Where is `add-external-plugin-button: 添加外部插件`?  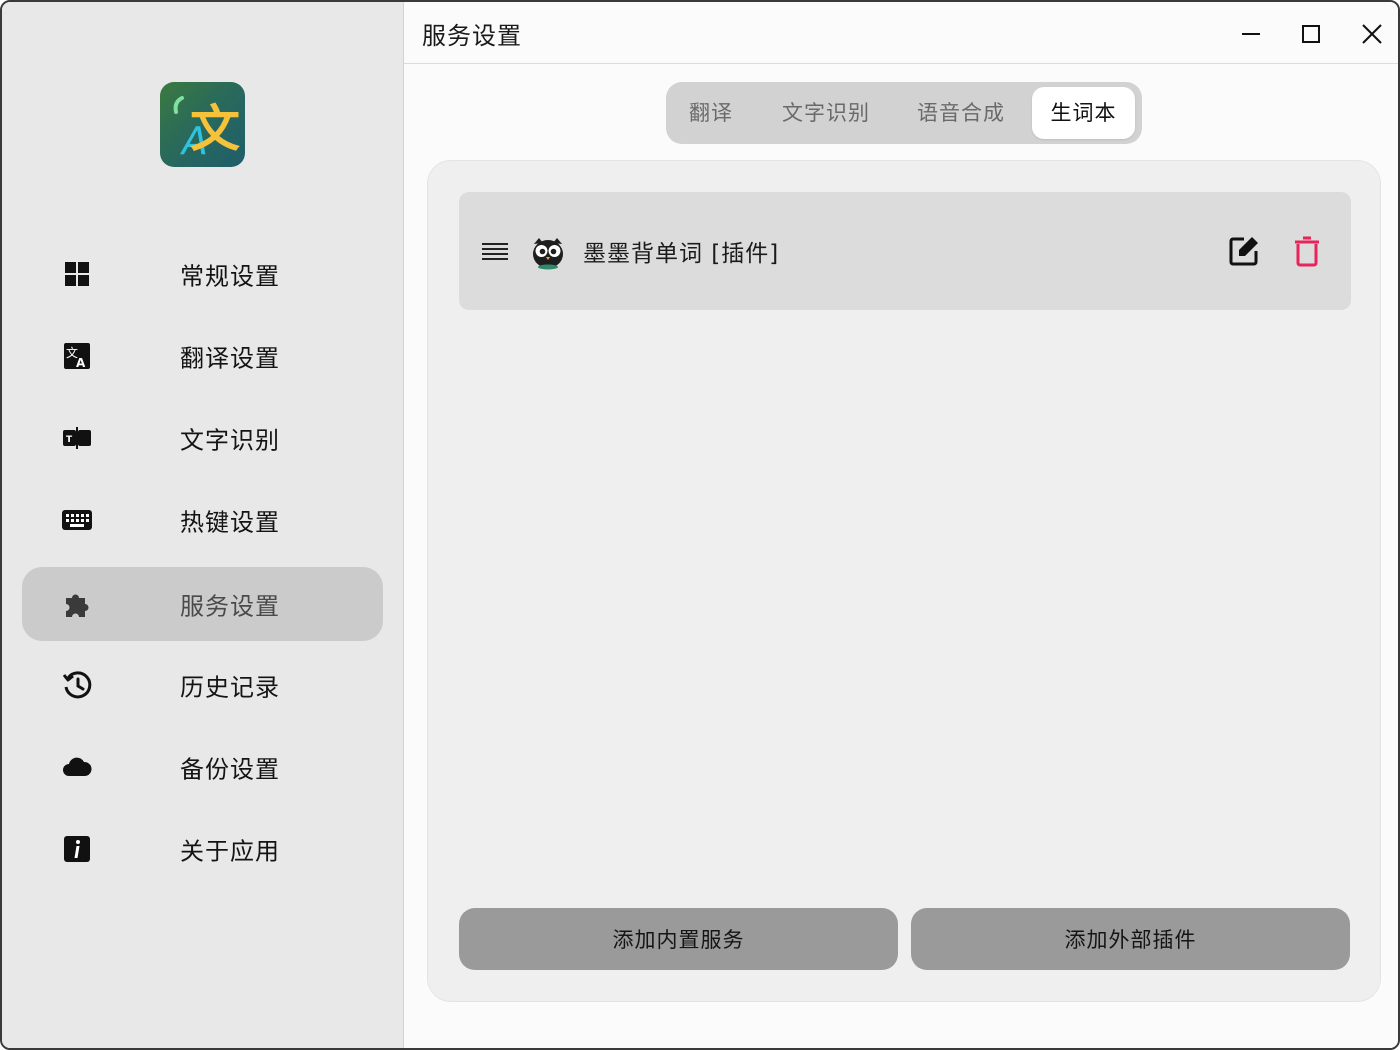
add-external-plugin-button: 添加外部插件 is located at coordinates (1130, 939).